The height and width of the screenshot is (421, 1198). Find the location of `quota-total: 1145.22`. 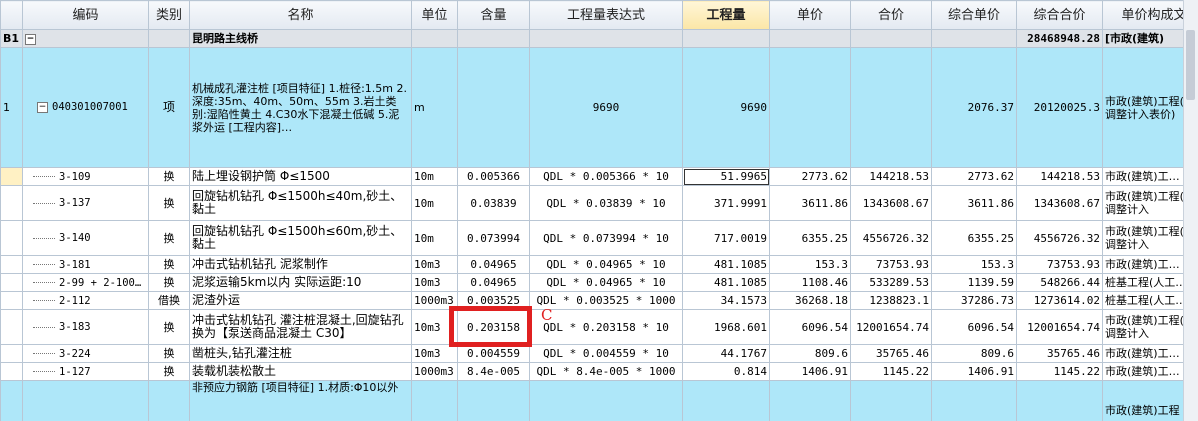

quota-total: 1145.22 is located at coordinates (891, 371).